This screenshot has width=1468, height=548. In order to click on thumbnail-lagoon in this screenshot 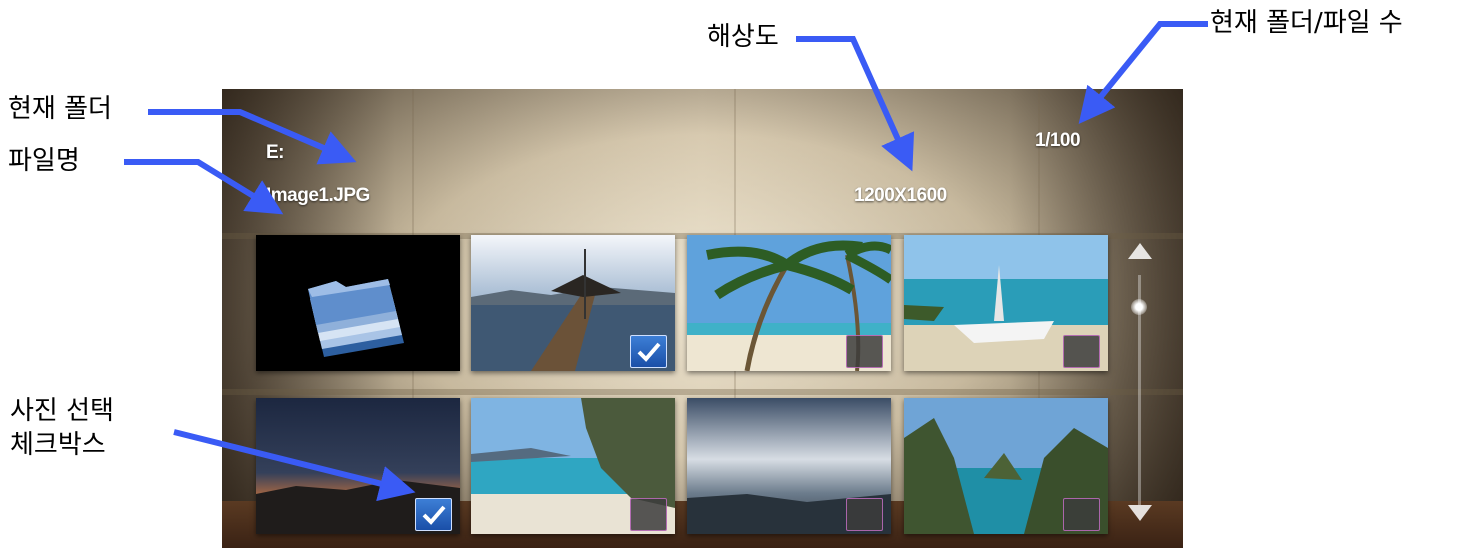, I will do `click(1006, 466)`.